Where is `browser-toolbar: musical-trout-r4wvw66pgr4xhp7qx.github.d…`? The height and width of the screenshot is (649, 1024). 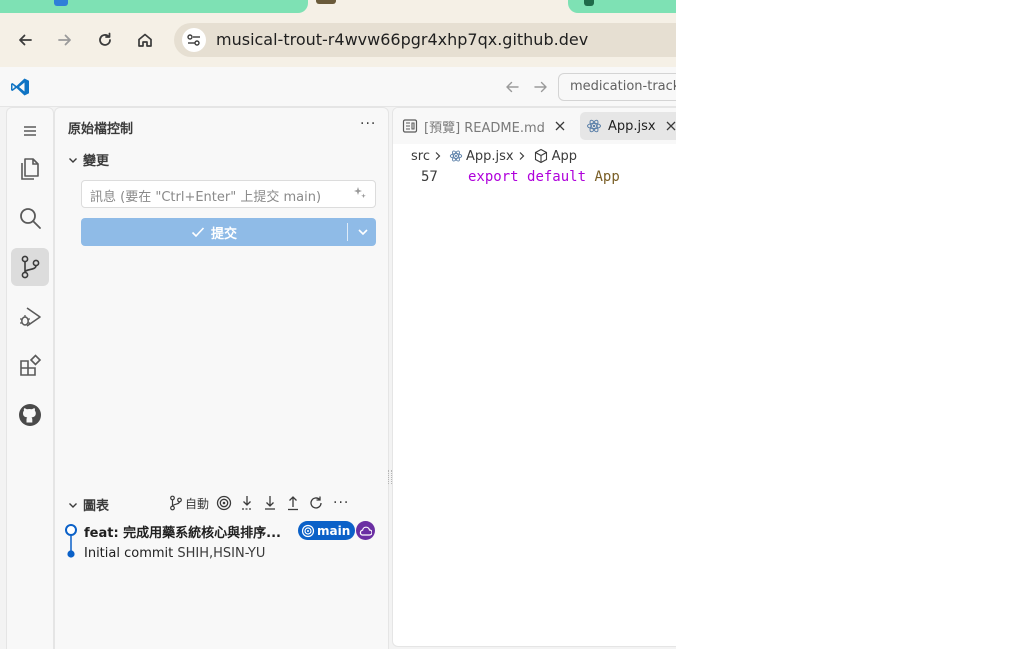
browser-toolbar: musical-trout-r4wvw66pgr4xhp7qx.github.d… is located at coordinates (338, 40).